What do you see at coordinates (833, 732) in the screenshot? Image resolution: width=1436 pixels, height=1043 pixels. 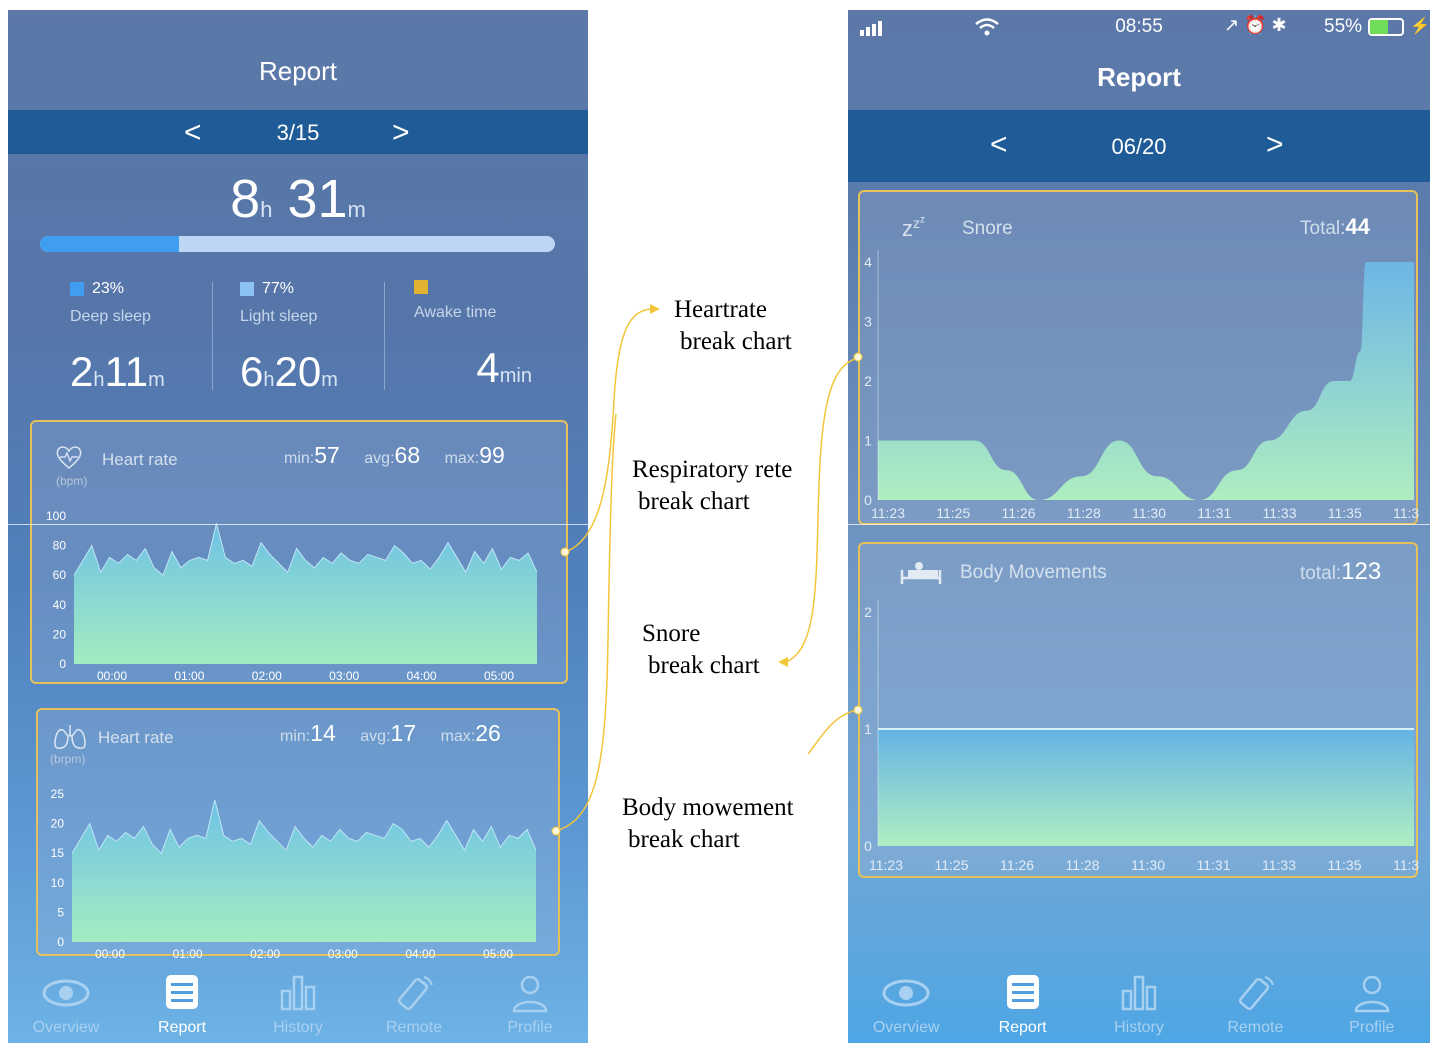 I see `connector-body` at bounding box center [833, 732].